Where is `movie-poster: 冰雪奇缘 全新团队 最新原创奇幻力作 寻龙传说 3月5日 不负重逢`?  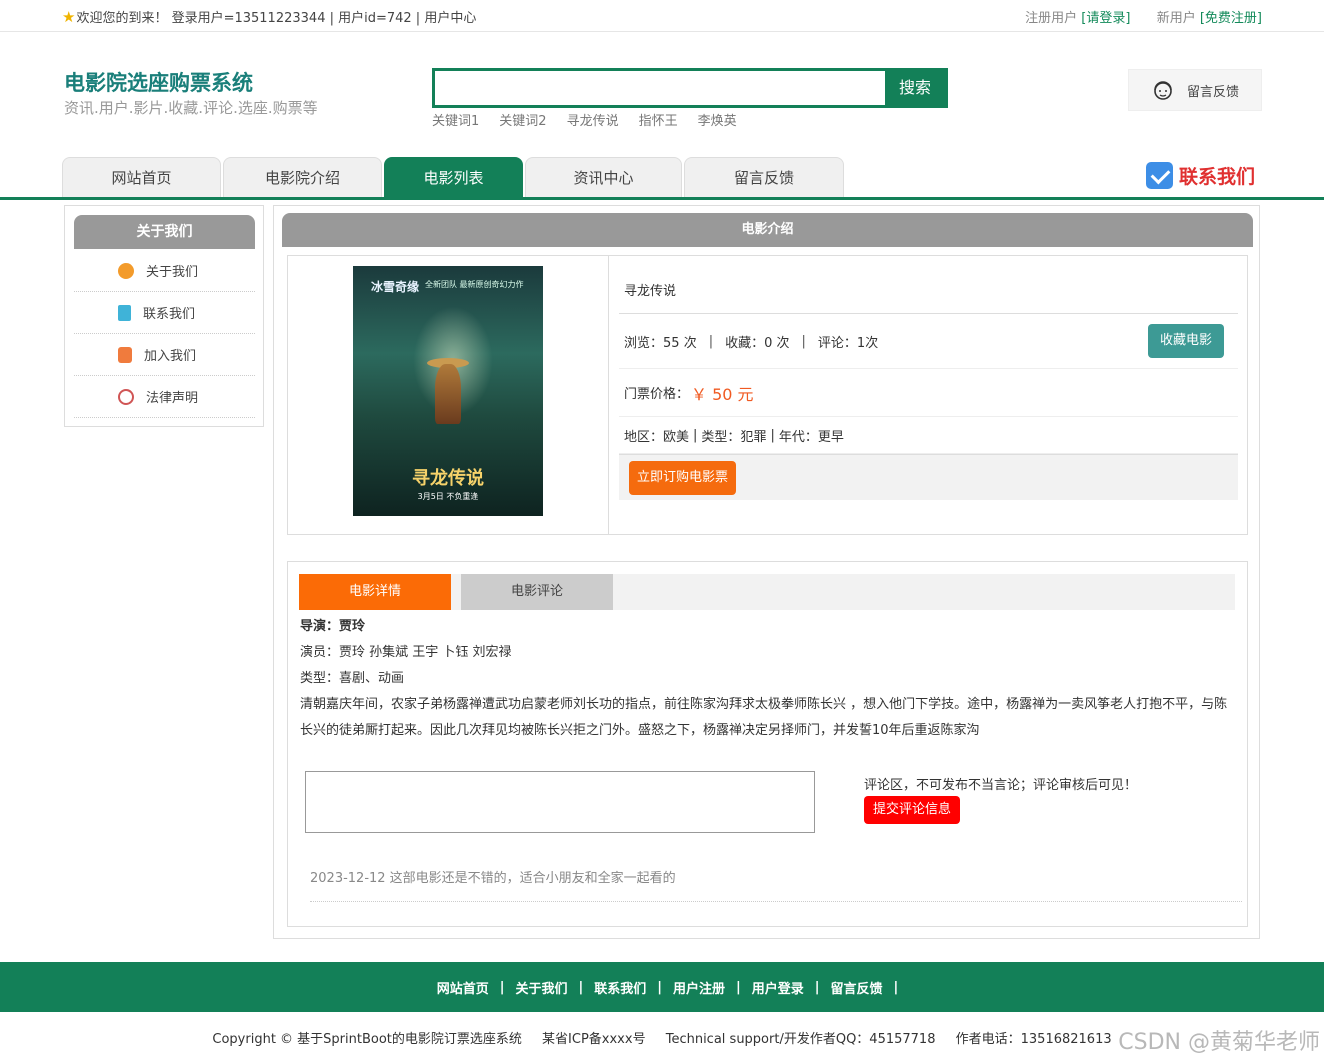 movie-poster: 冰雪奇缘 全新团队 最新原创奇幻力作 寻龙传说 3月5日 不负重逢 is located at coordinates (448, 391).